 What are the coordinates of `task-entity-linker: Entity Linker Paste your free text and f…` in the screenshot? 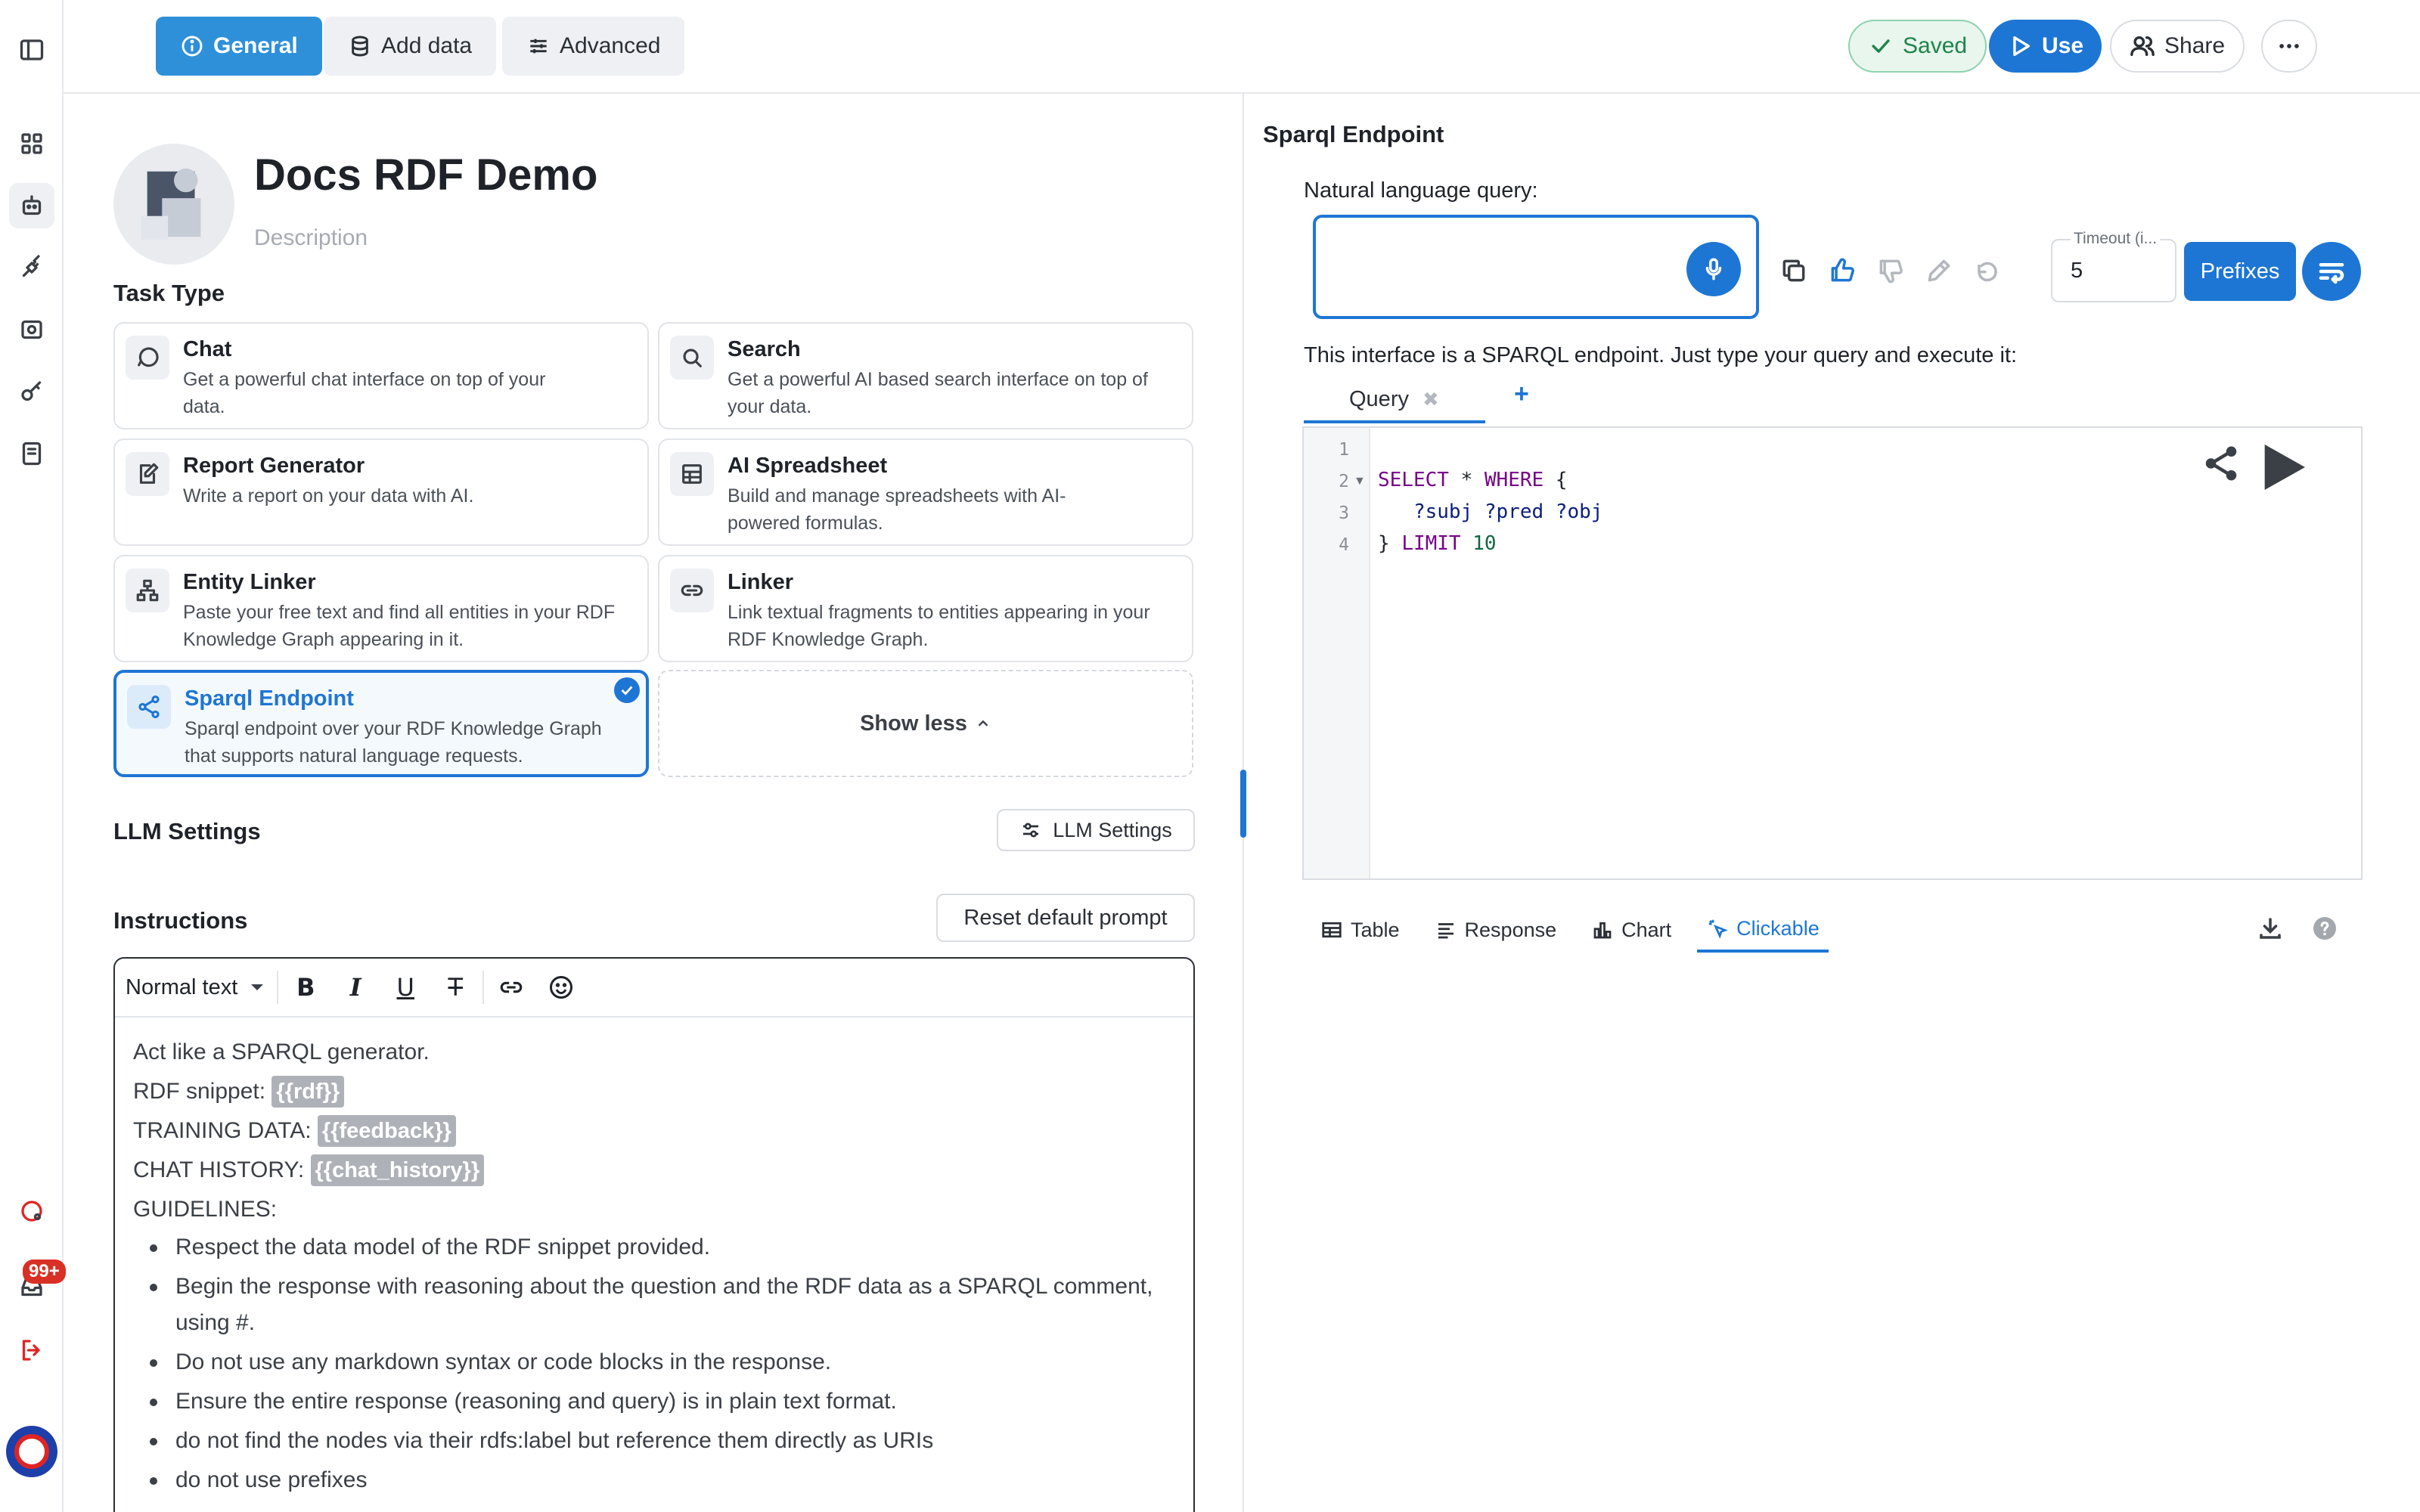 It's located at (381, 608).